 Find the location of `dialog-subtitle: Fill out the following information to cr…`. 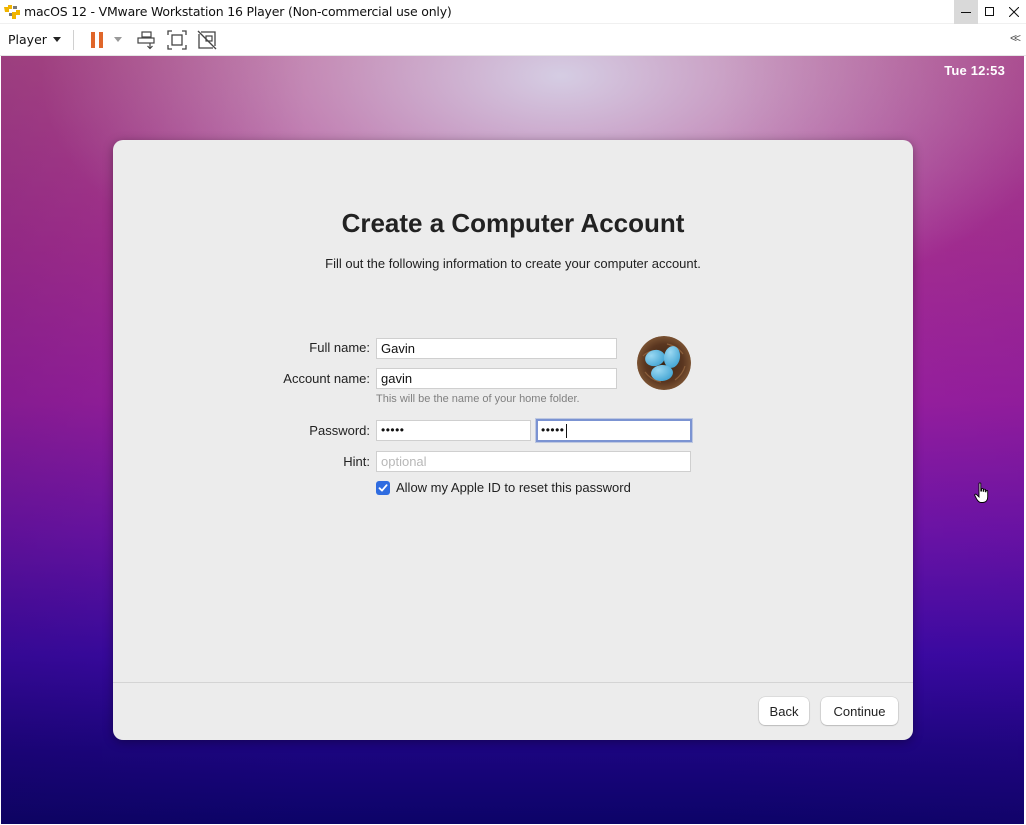

dialog-subtitle: Fill out the following information to cr… is located at coordinates (513, 263).